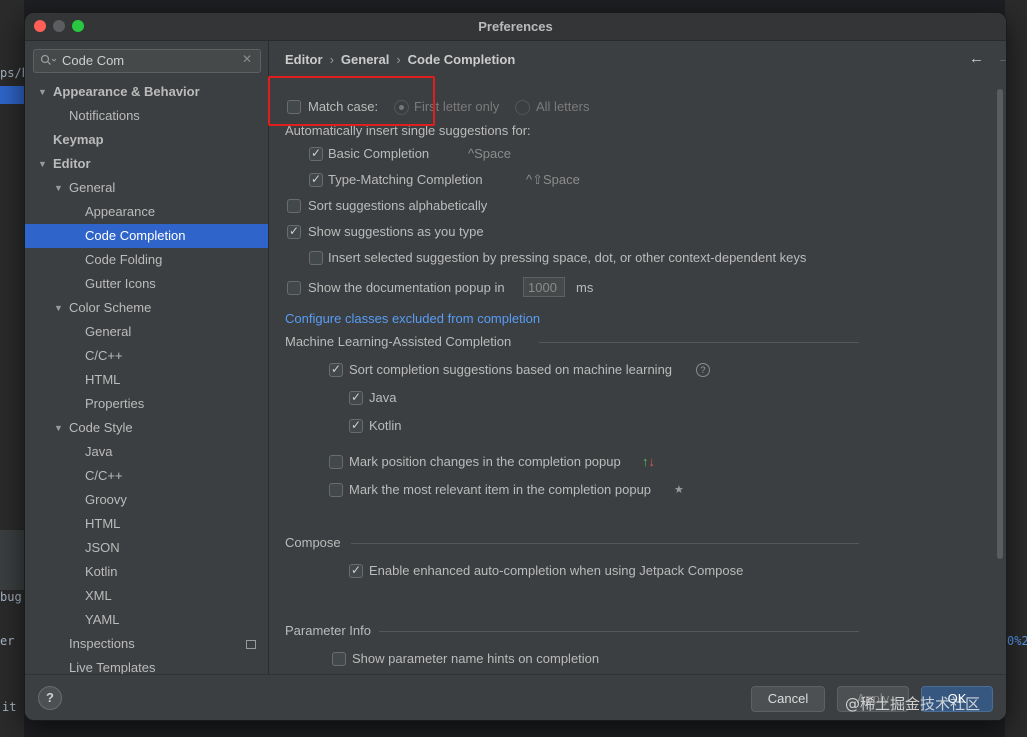 Image resolution: width=1027 pixels, height=737 pixels. I want to click on all-letters-radio, so click(522, 107).